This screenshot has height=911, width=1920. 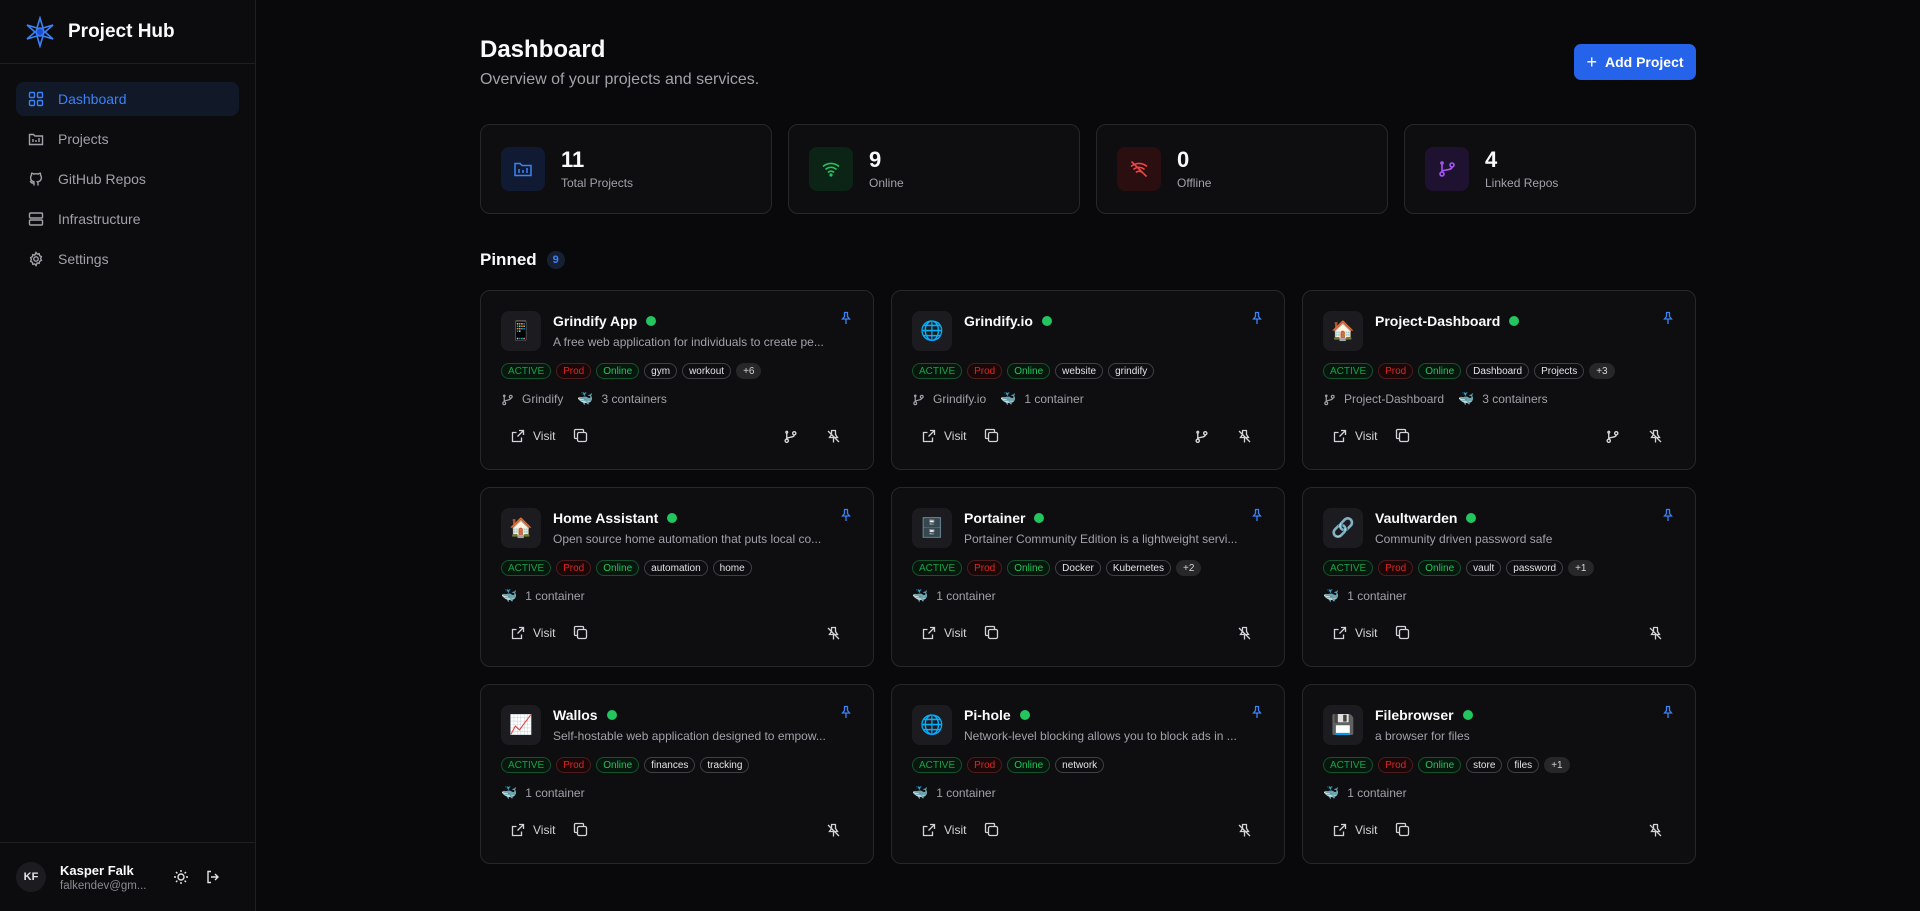 I want to click on tag-chip: store, so click(x=1484, y=765).